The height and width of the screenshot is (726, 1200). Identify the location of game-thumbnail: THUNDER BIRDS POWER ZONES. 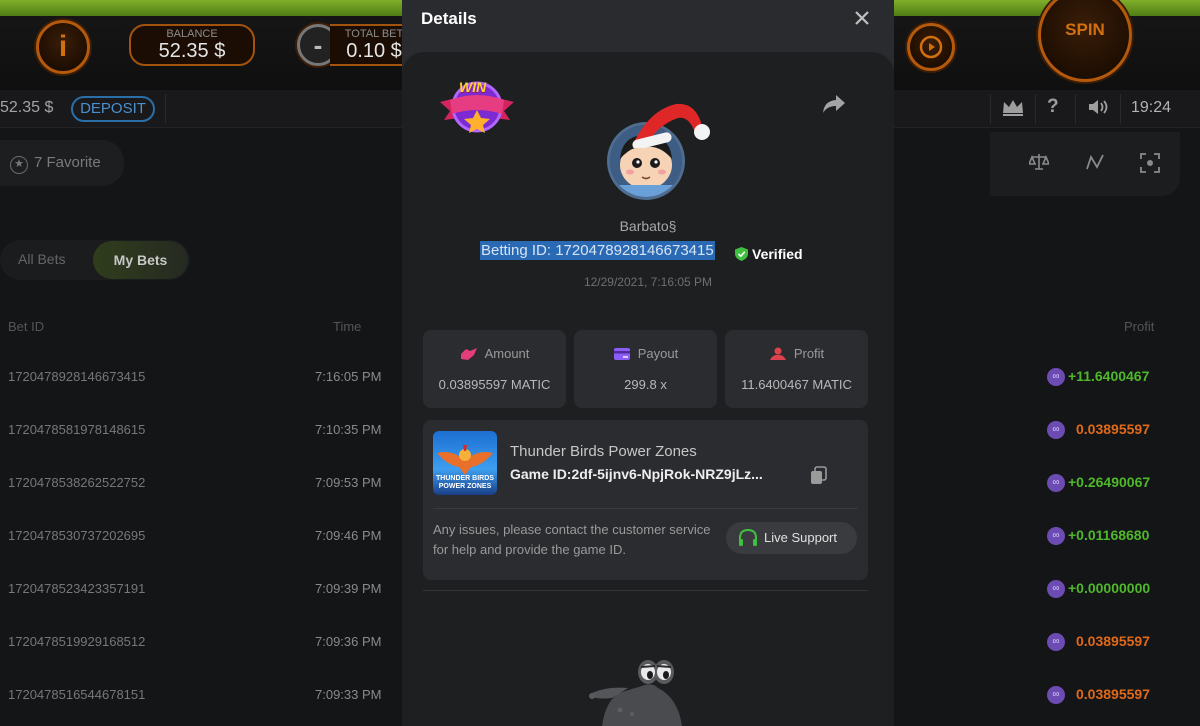
(465, 463).